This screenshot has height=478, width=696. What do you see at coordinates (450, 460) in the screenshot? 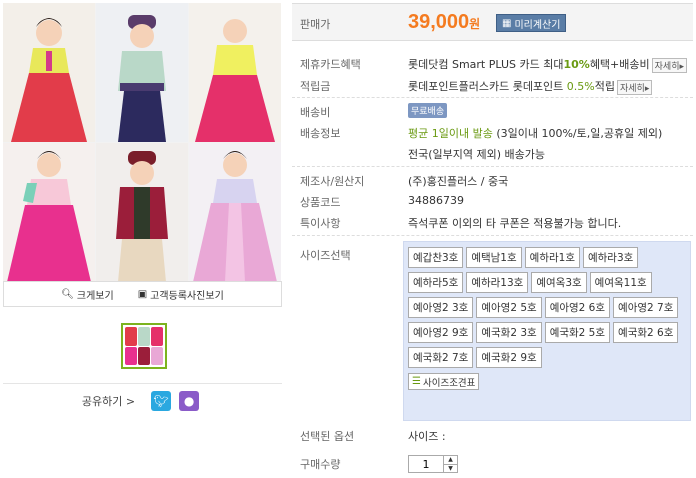
I see `quantity-increase-button: ▲` at bounding box center [450, 460].